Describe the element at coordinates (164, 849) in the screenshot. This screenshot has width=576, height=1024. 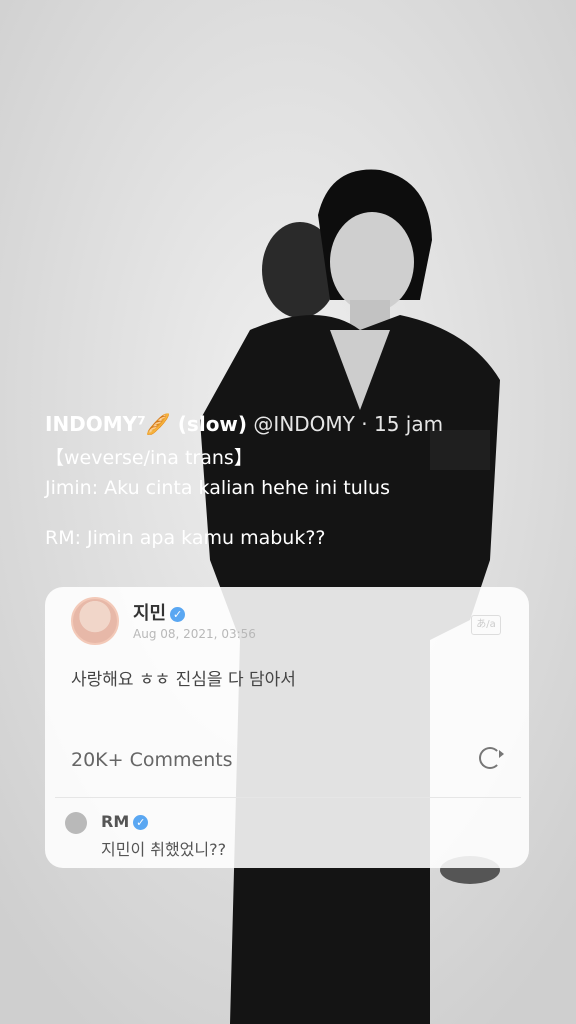
I see `comment-text: 지민이 취했었니??` at that location.